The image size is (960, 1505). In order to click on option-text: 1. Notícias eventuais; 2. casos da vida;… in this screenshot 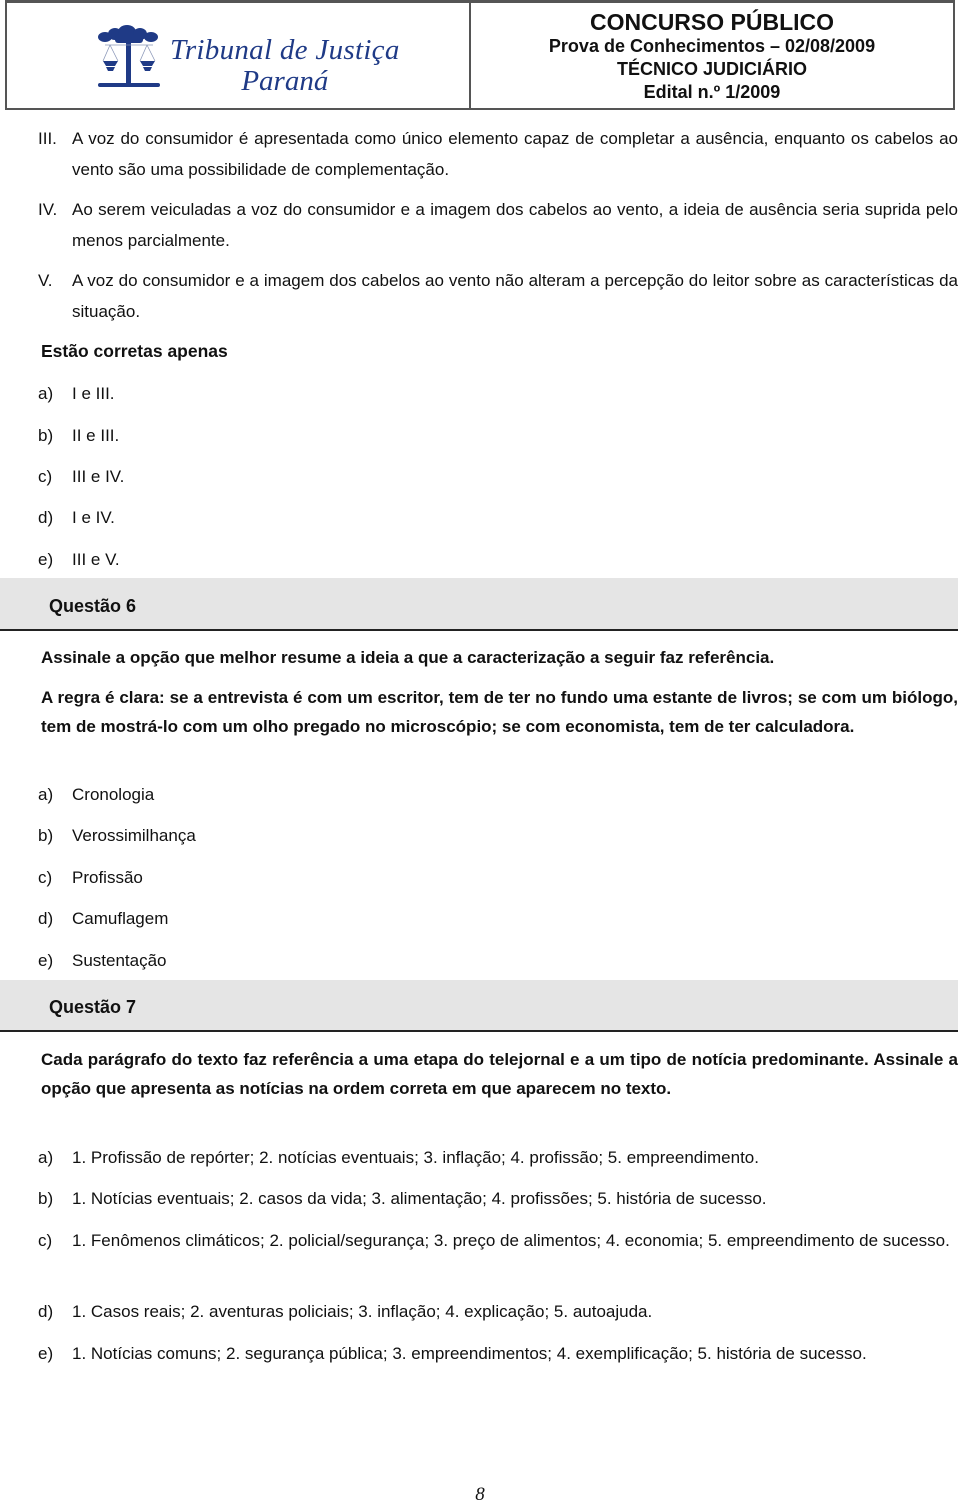, I will do `click(419, 1198)`.